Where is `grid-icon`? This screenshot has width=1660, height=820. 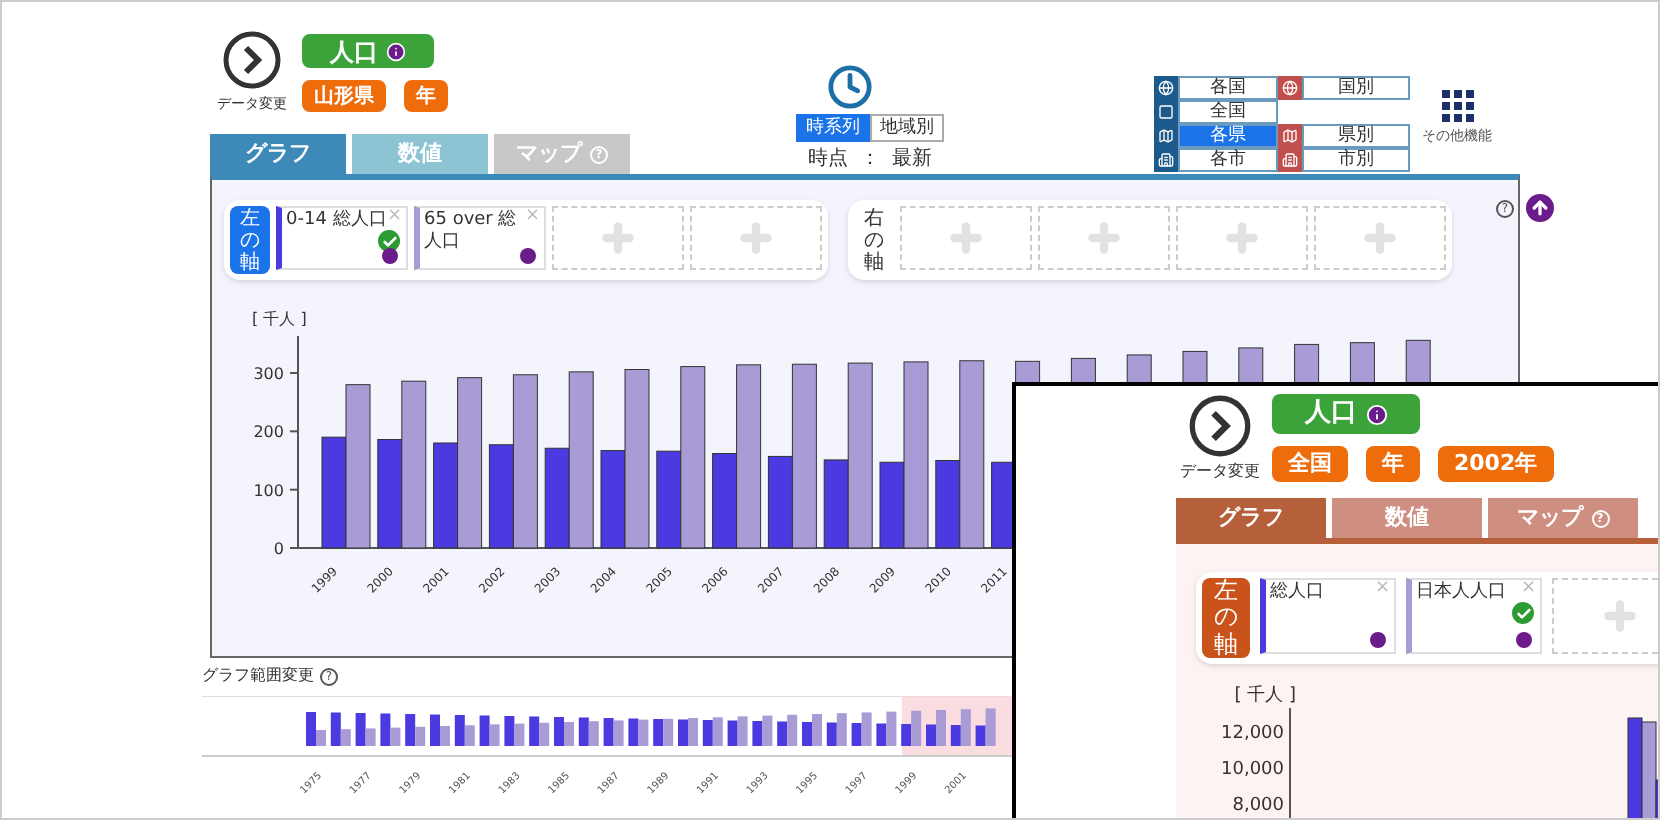
grid-icon is located at coordinates (1457, 106).